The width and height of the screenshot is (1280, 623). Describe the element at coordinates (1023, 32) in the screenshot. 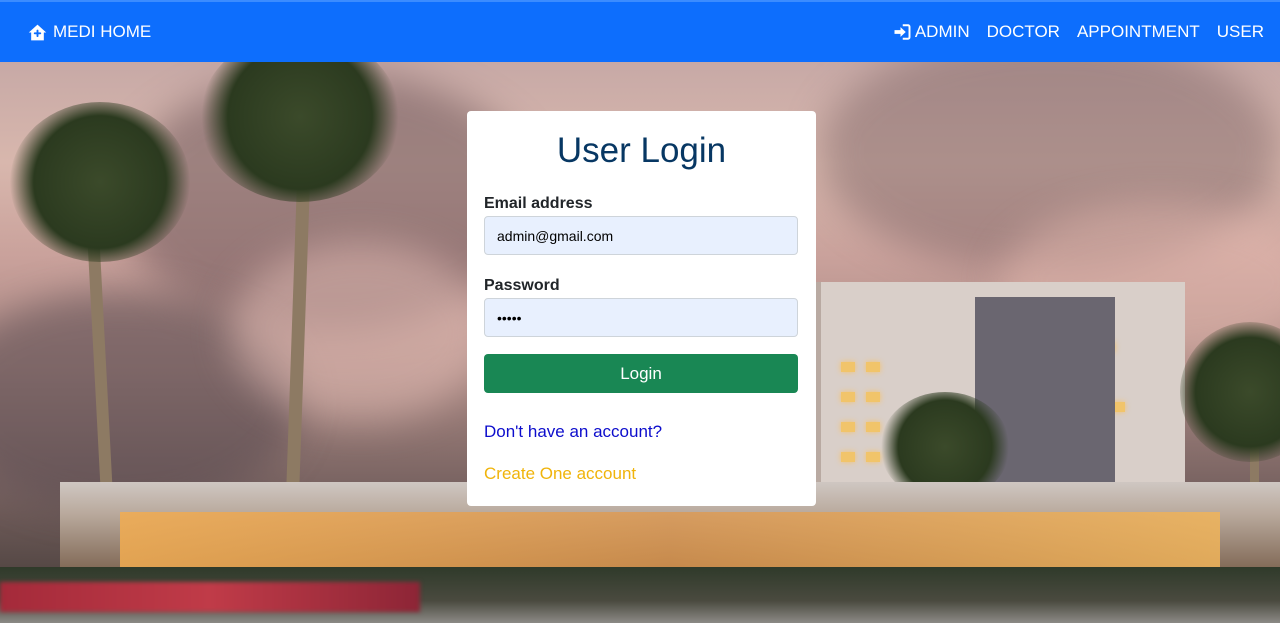

I see `nav-link-doctor: DOCTOR` at that location.